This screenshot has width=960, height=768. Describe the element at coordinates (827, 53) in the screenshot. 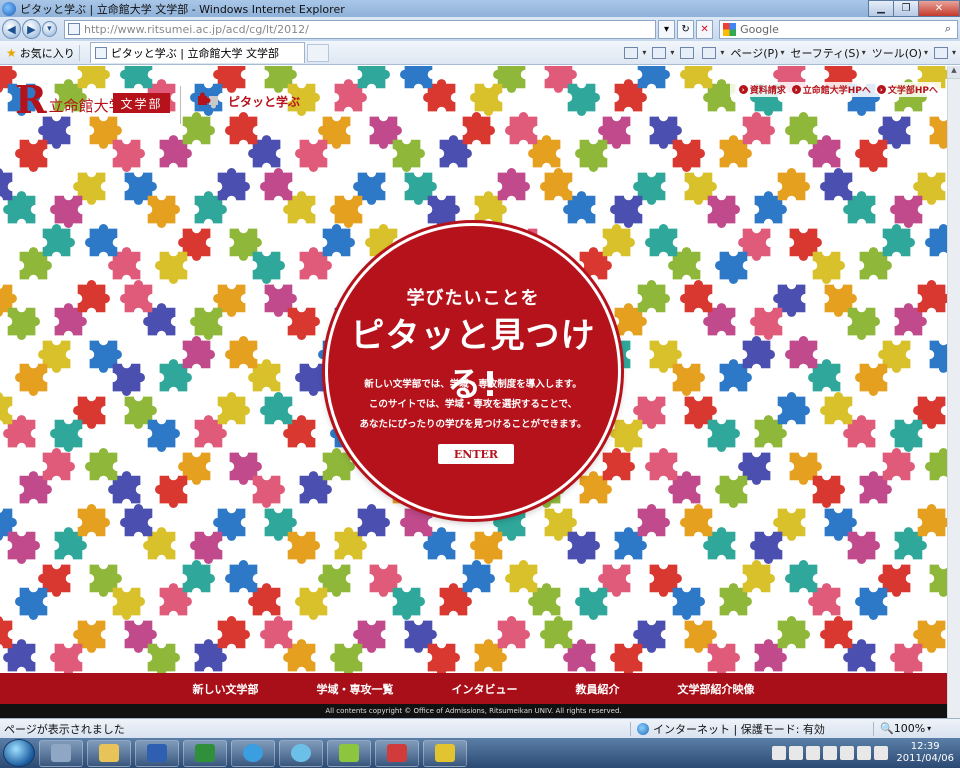

I see `safety-menu: セーフティ(S) ▾` at that location.